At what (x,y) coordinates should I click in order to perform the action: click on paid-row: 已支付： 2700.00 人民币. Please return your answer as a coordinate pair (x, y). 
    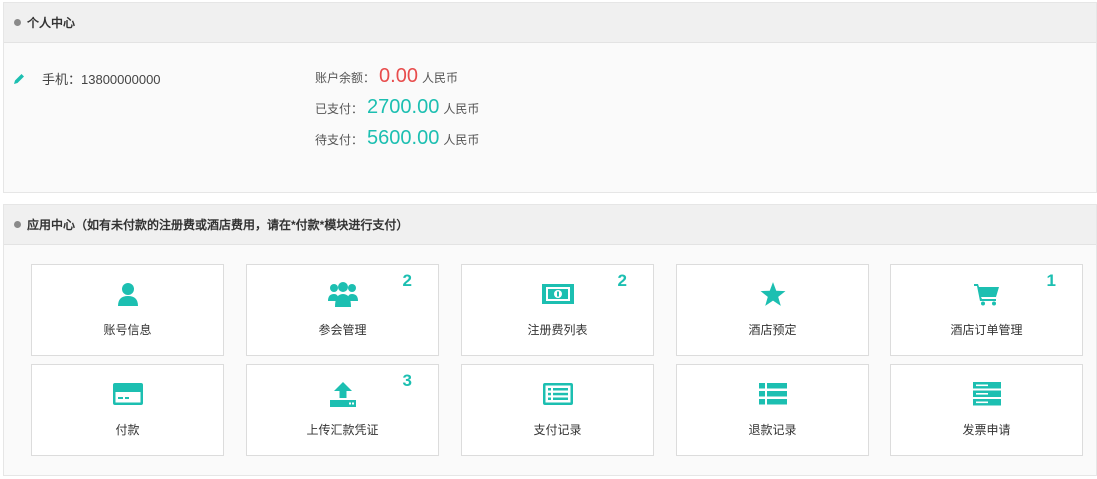
    Looking at the image, I should click on (397, 111).